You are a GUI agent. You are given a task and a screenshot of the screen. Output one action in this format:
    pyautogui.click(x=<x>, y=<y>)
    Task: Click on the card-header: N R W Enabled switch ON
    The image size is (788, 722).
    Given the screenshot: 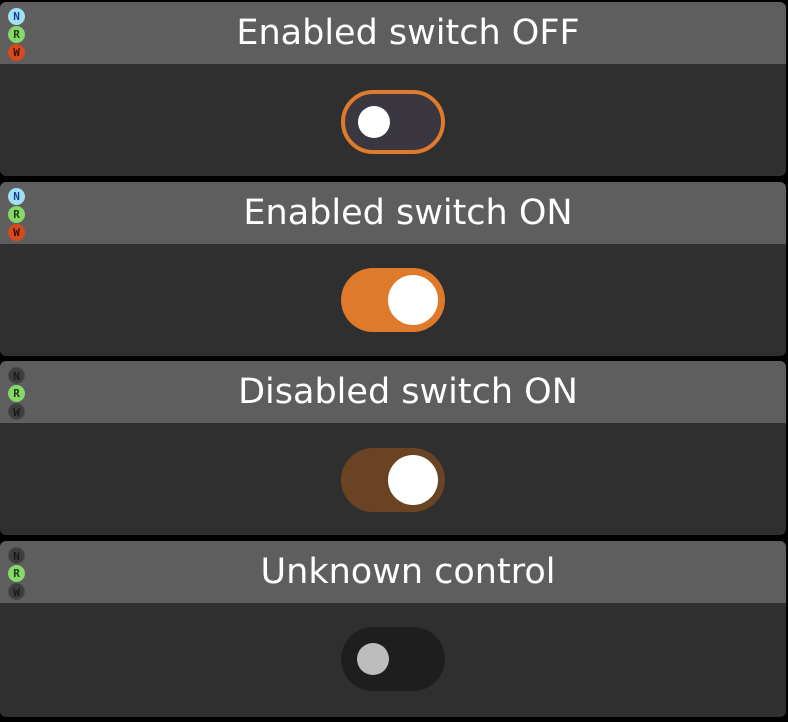 What is the action you would take?
    pyautogui.click(x=393, y=213)
    